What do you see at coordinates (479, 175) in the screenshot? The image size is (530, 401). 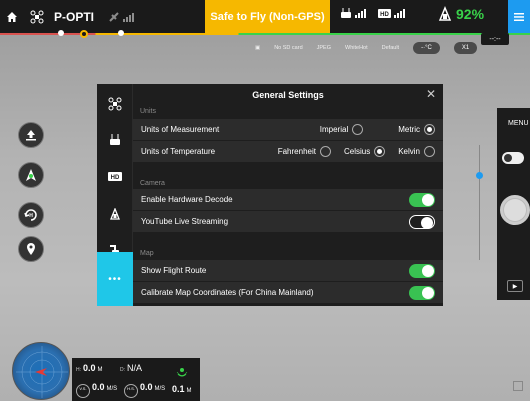 I see `exposure-indicator` at bounding box center [479, 175].